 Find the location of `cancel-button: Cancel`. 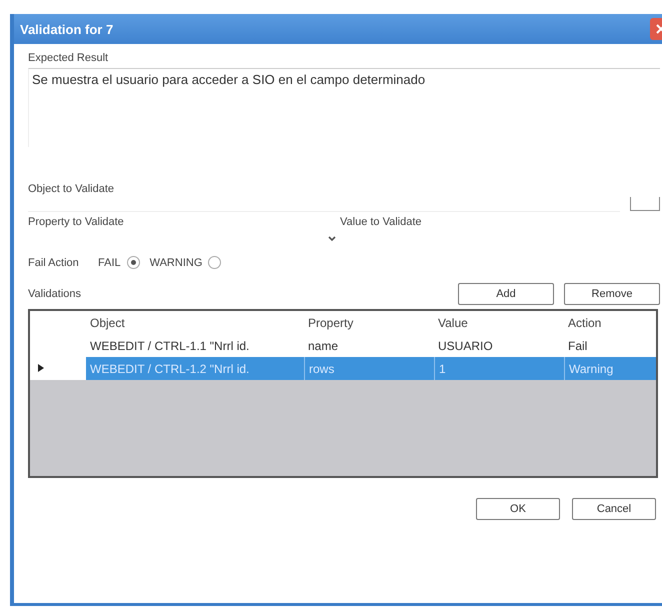

cancel-button: Cancel is located at coordinates (614, 509).